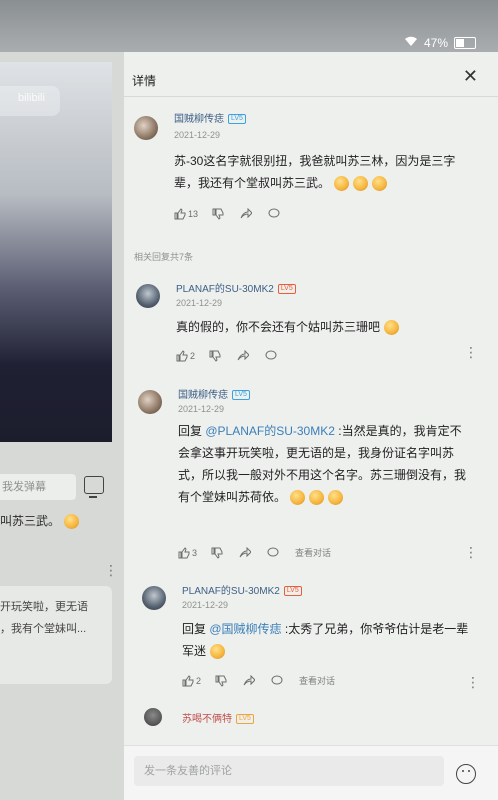 This screenshot has width=498, height=800. What do you see at coordinates (144, 81) in the screenshot?
I see `panel-title: 详情` at bounding box center [144, 81].